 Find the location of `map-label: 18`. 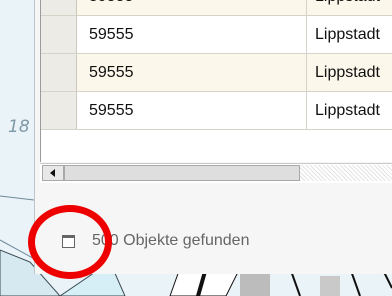

map-label: 18 is located at coordinates (19, 127).